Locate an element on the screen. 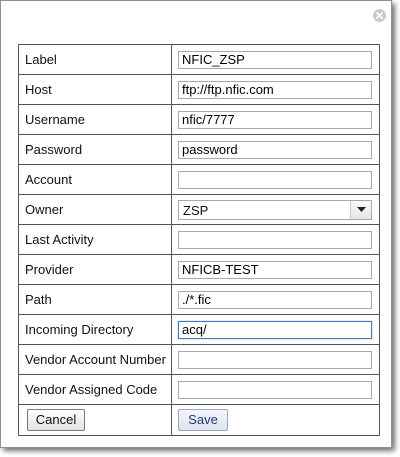  form-row-host: Host is located at coordinates (199, 89).